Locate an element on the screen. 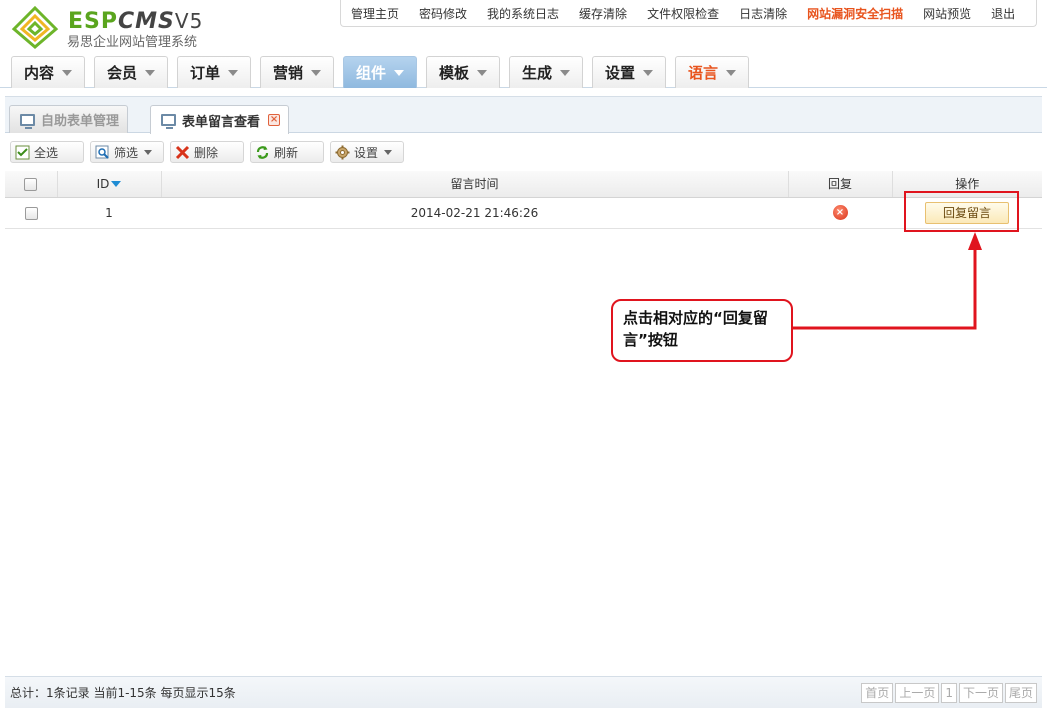 Image resolution: width=1047 pixels, height=712 pixels. main-tab-settings: 设置 is located at coordinates (629, 72).